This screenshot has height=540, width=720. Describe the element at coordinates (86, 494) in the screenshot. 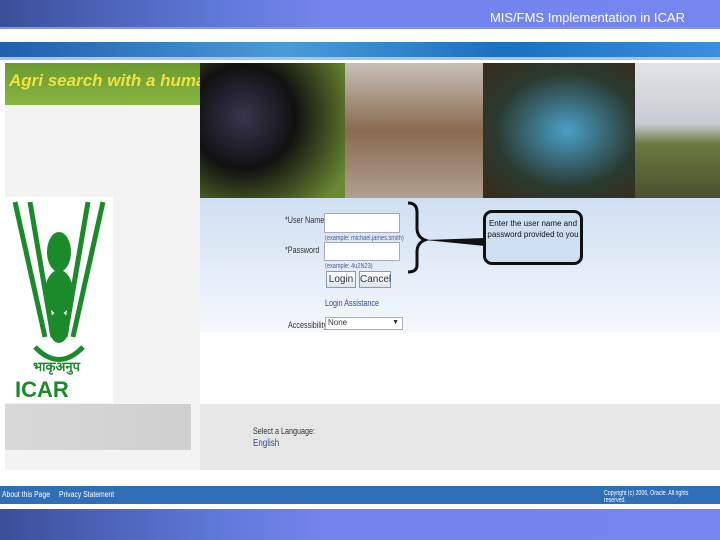

I see `privacy-statement-link: Privacy Statement` at that location.